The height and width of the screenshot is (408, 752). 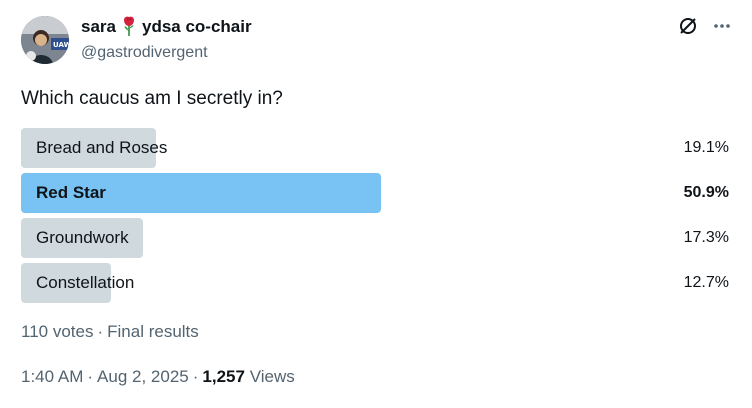 What do you see at coordinates (166, 40) in the screenshot?
I see `author-block: sara ydsa co-chair @gastrodivergent` at bounding box center [166, 40].